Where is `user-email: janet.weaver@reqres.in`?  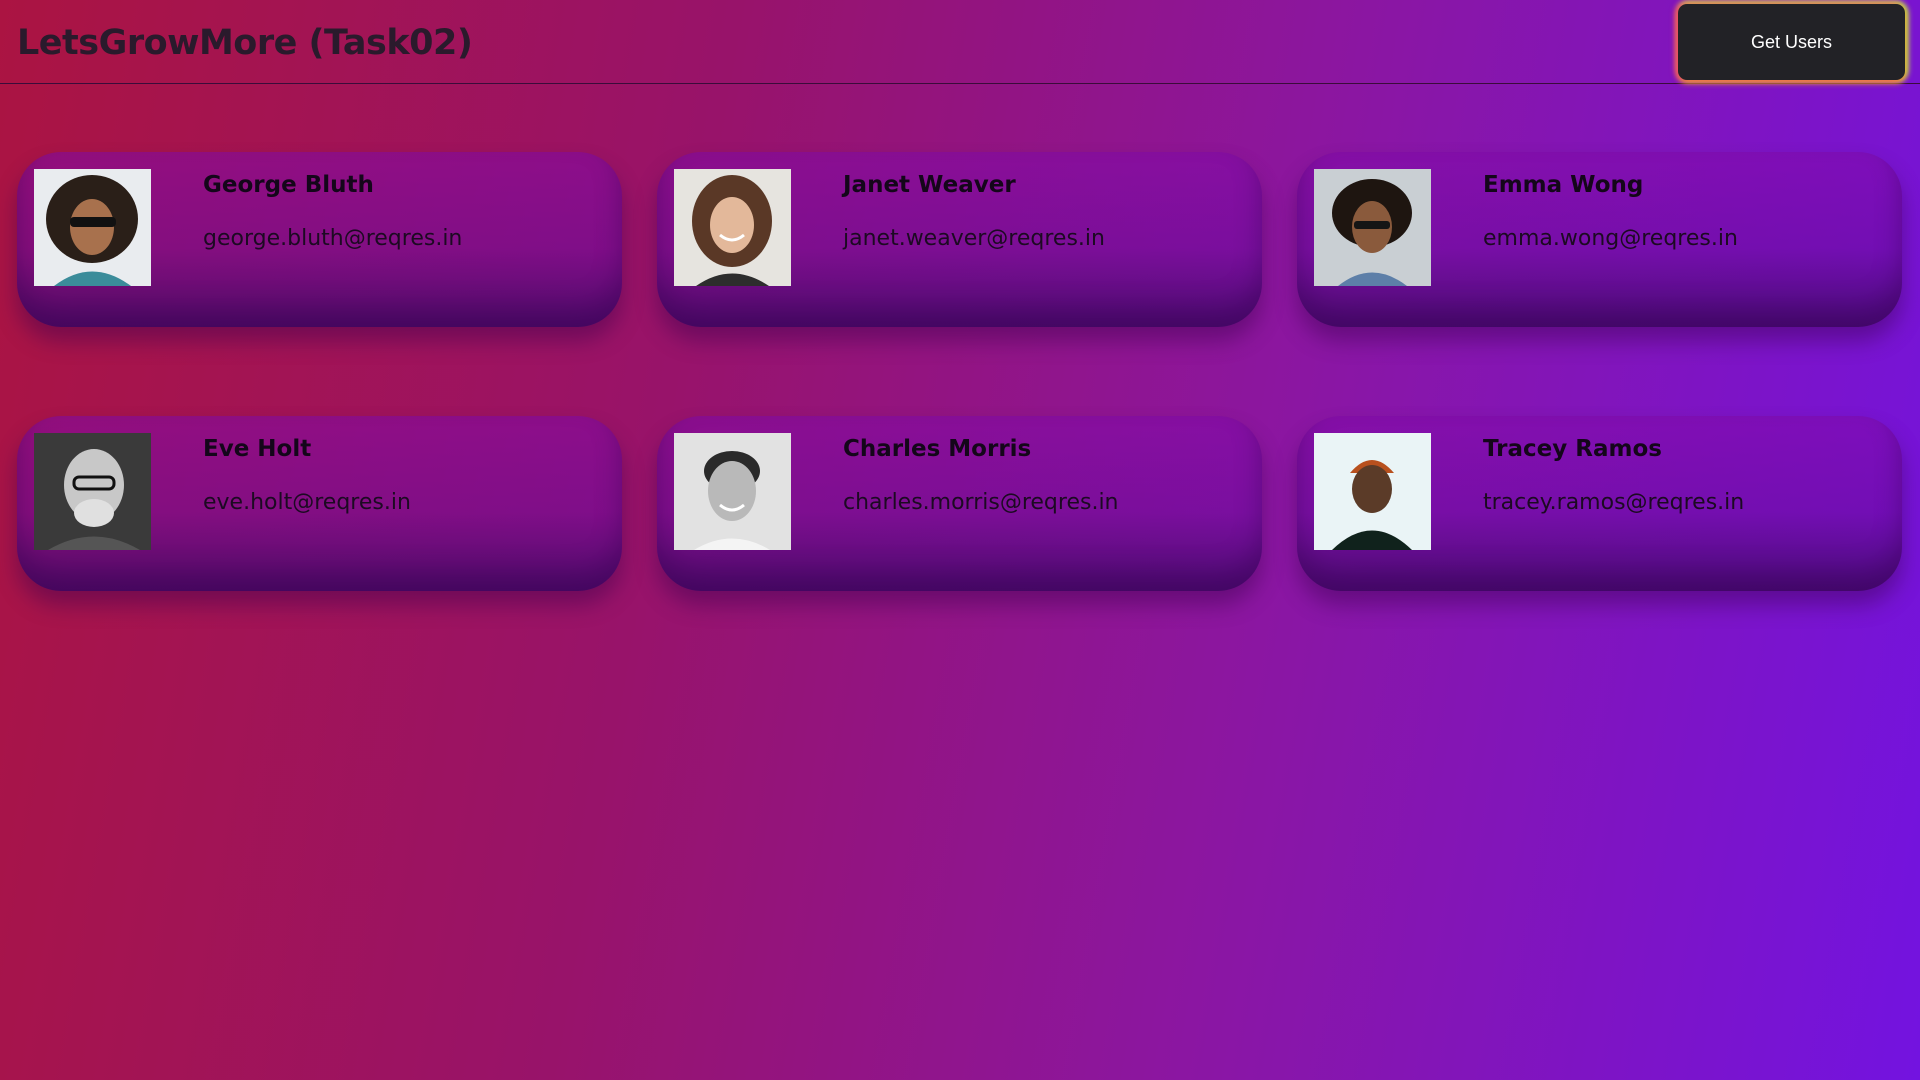 user-email: janet.weaver@reqres.in is located at coordinates (974, 238).